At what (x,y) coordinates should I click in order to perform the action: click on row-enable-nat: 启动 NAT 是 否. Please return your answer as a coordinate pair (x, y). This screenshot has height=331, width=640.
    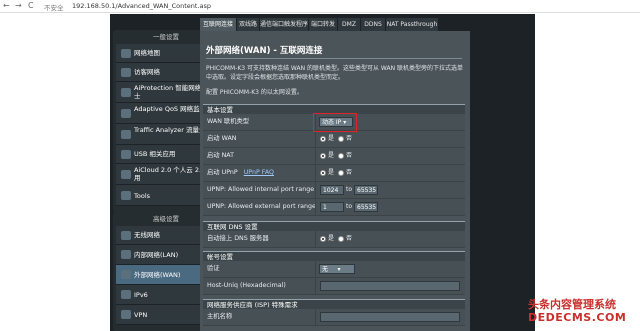
    Looking at the image, I should click on (334, 156).